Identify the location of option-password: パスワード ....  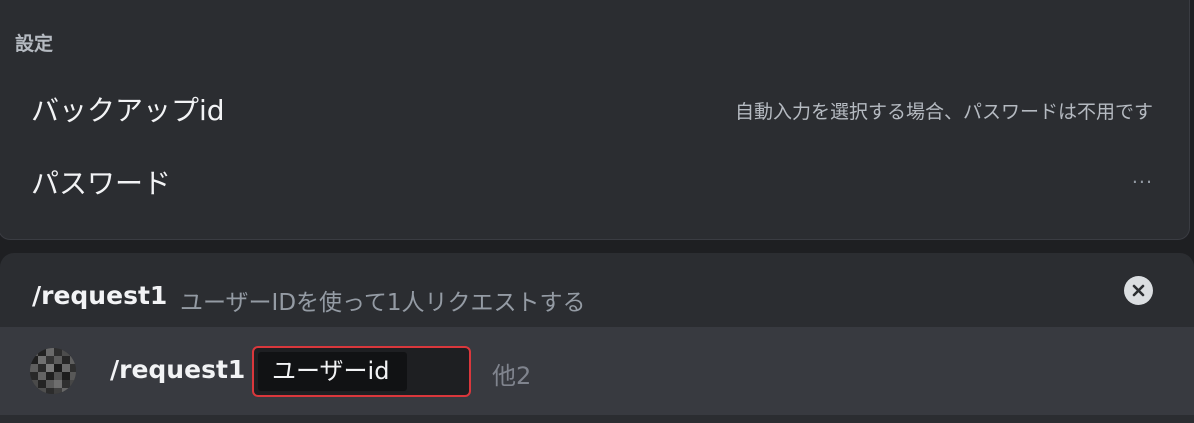
(594, 178).